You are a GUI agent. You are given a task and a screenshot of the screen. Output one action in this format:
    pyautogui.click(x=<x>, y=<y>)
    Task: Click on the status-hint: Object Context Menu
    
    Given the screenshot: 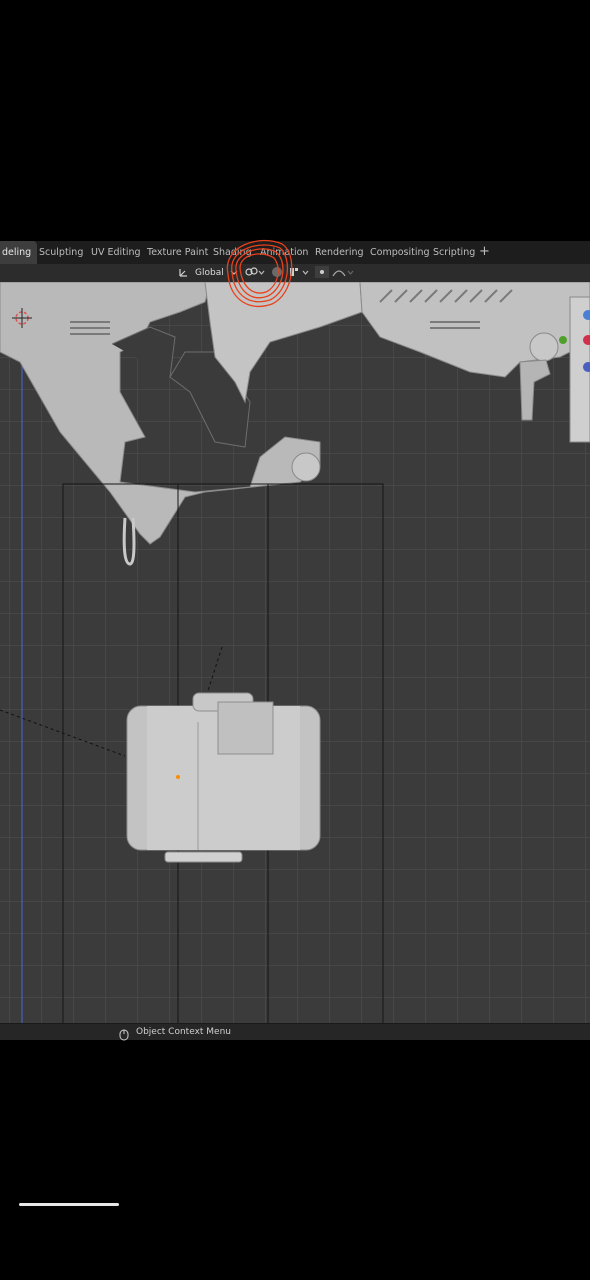 What is the action you would take?
    pyautogui.click(x=184, y=1032)
    